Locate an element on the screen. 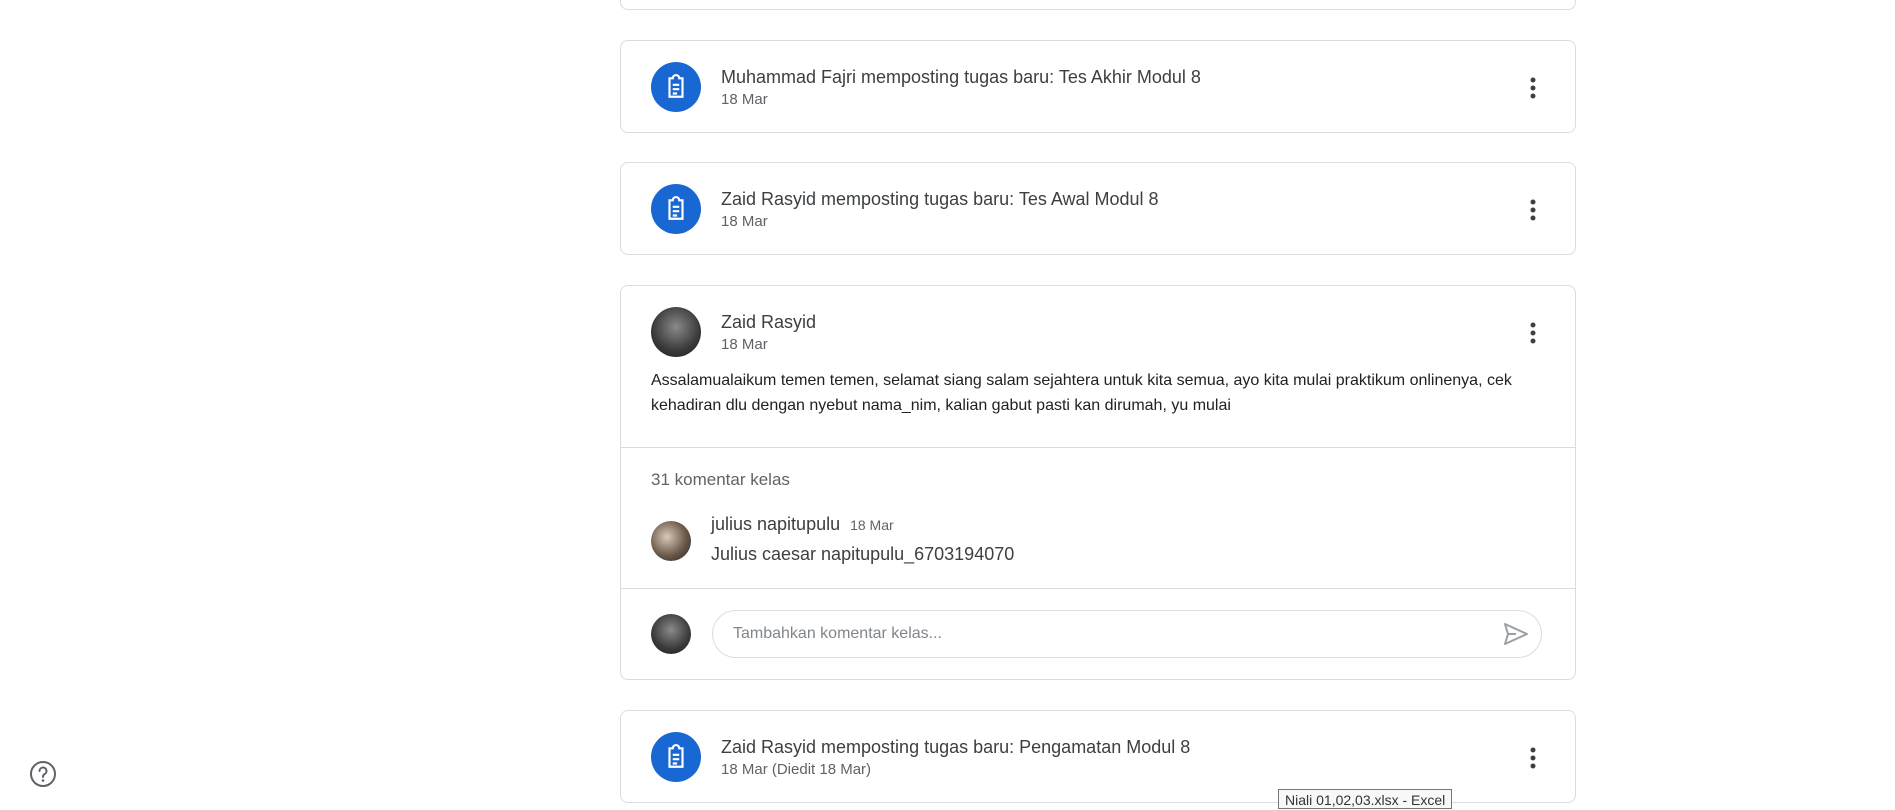 The image size is (1895, 810). comment-date: 18 Mar is located at coordinates (872, 525).